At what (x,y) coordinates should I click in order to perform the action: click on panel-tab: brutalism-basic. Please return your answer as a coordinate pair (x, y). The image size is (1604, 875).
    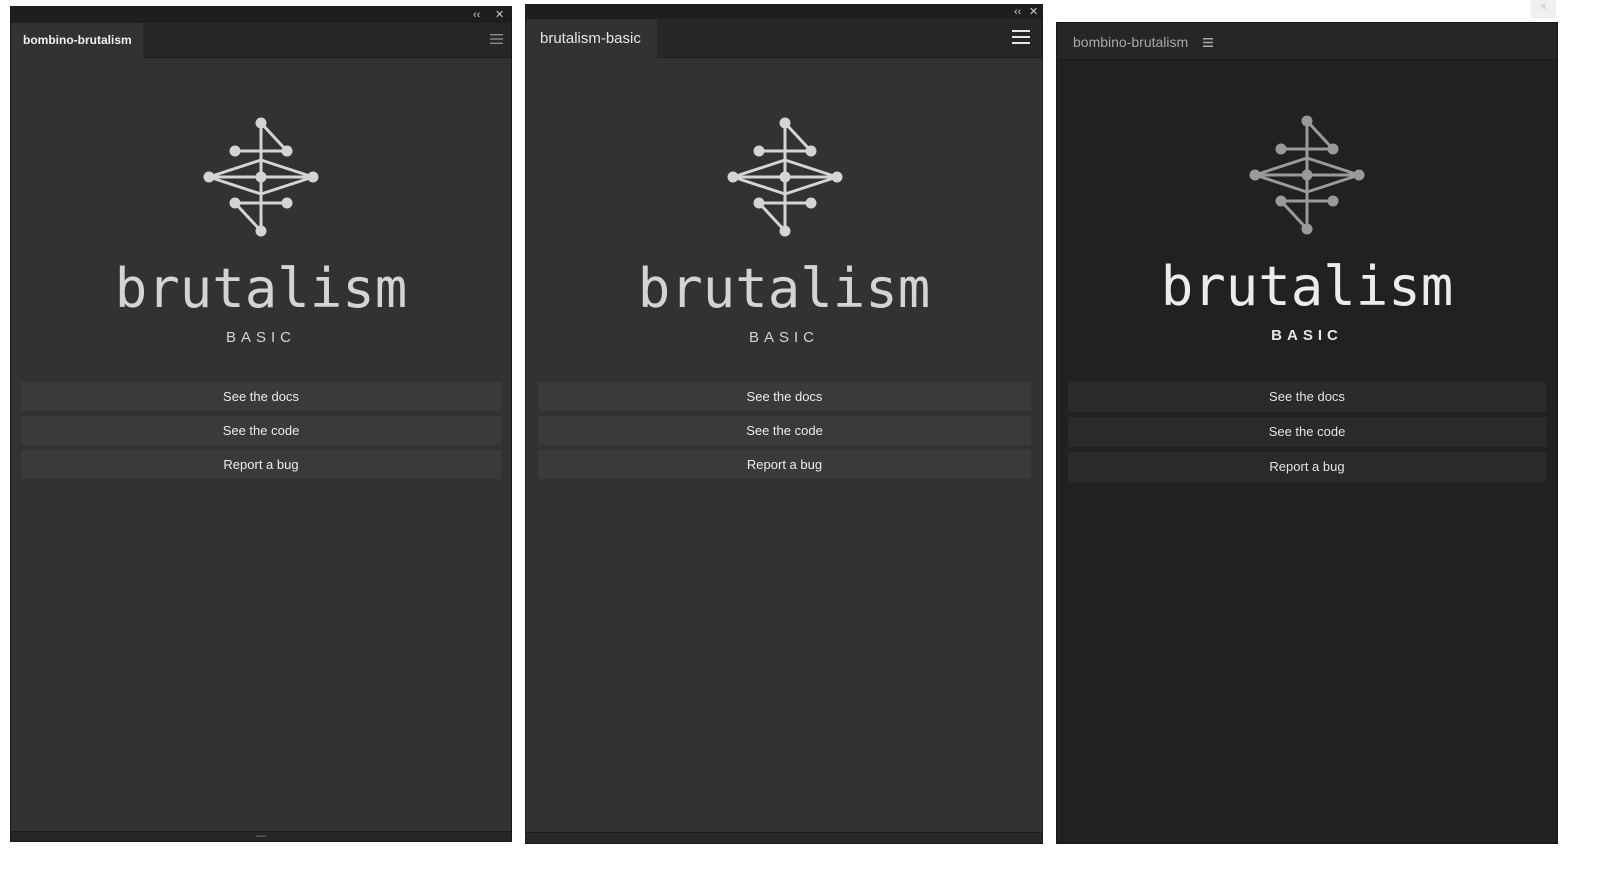
    Looking at the image, I should click on (591, 38).